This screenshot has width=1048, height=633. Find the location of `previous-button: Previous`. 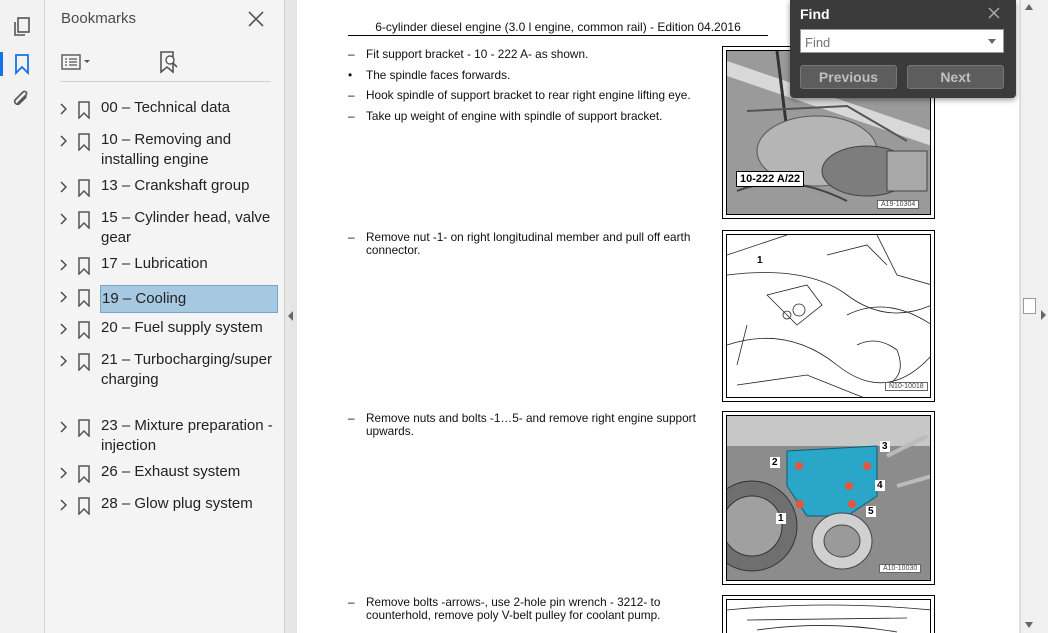

previous-button: Previous is located at coordinates (848, 77).